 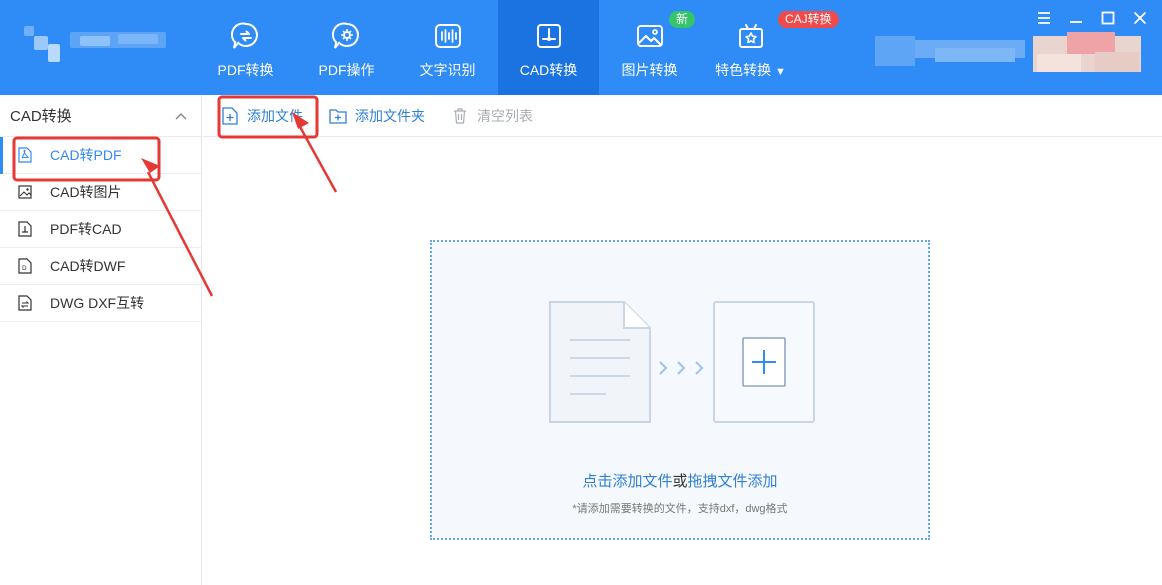 What do you see at coordinates (649, 70) in the screenshot?
I see `tab-label: 图片转换` at bounding box center [649, 70].